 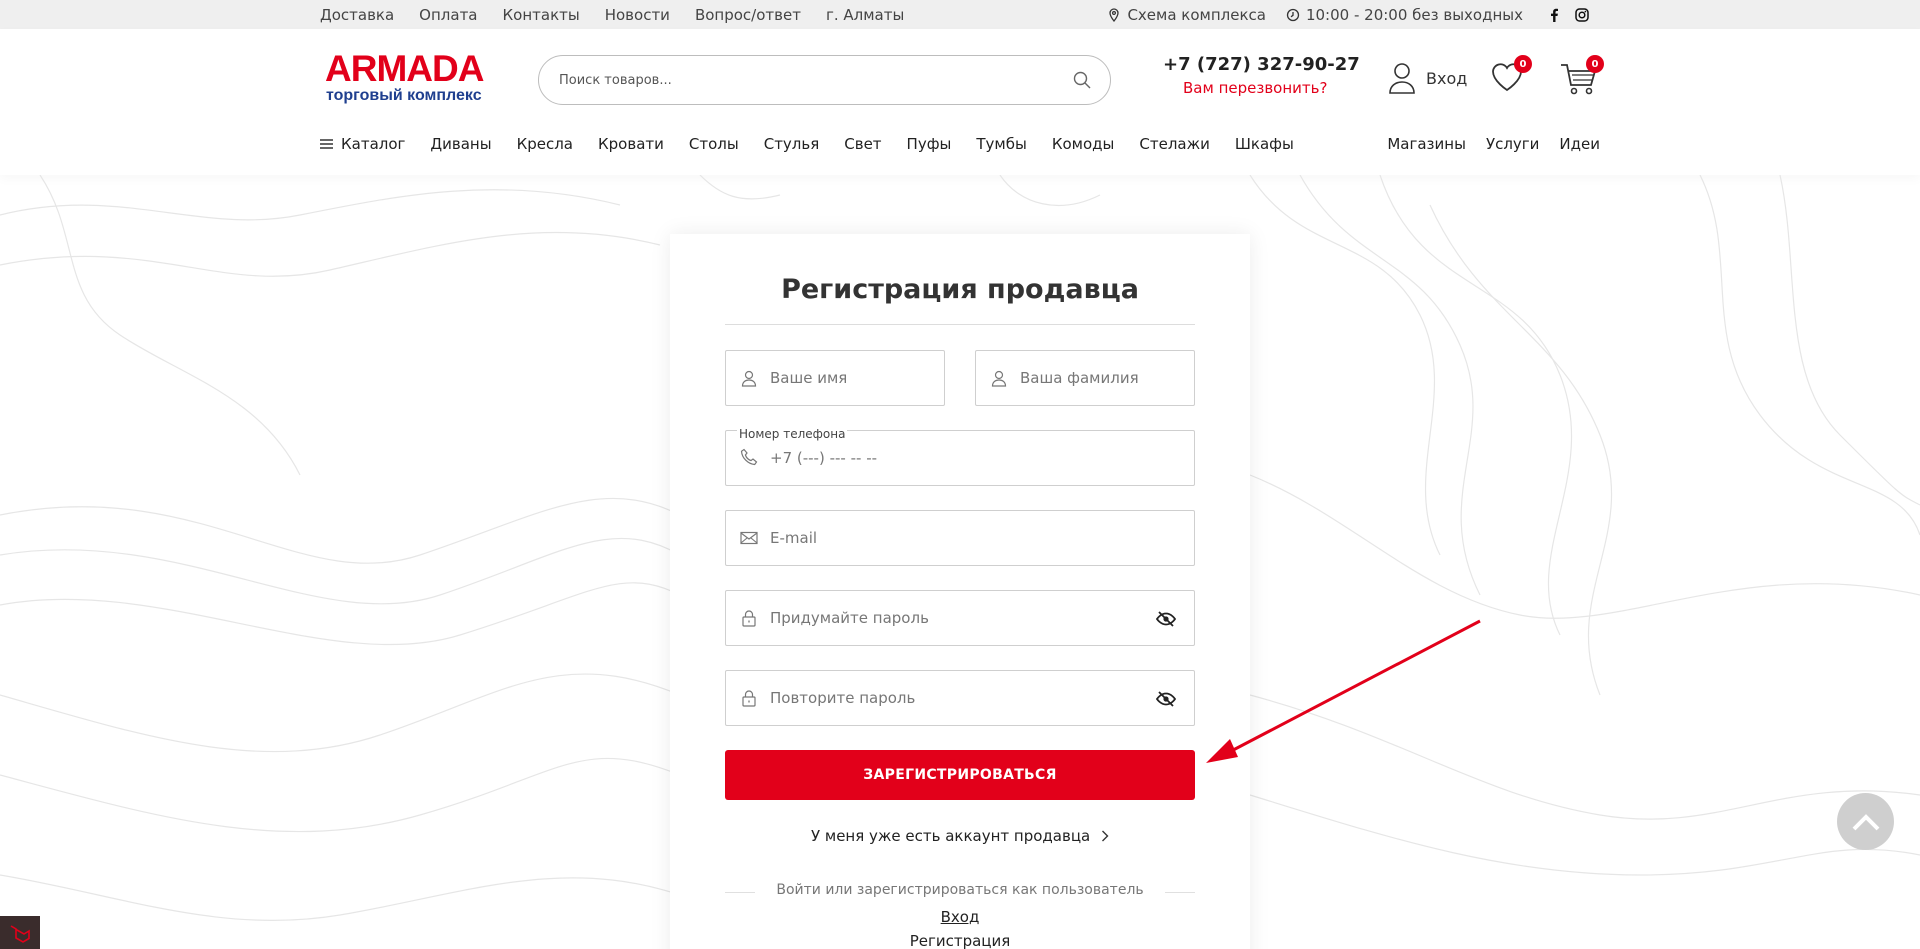 What do you see at coordinates (865, 15) in the screenshot?
I see `top-link-city: г. Алматы` at bounding box center [865, 15].